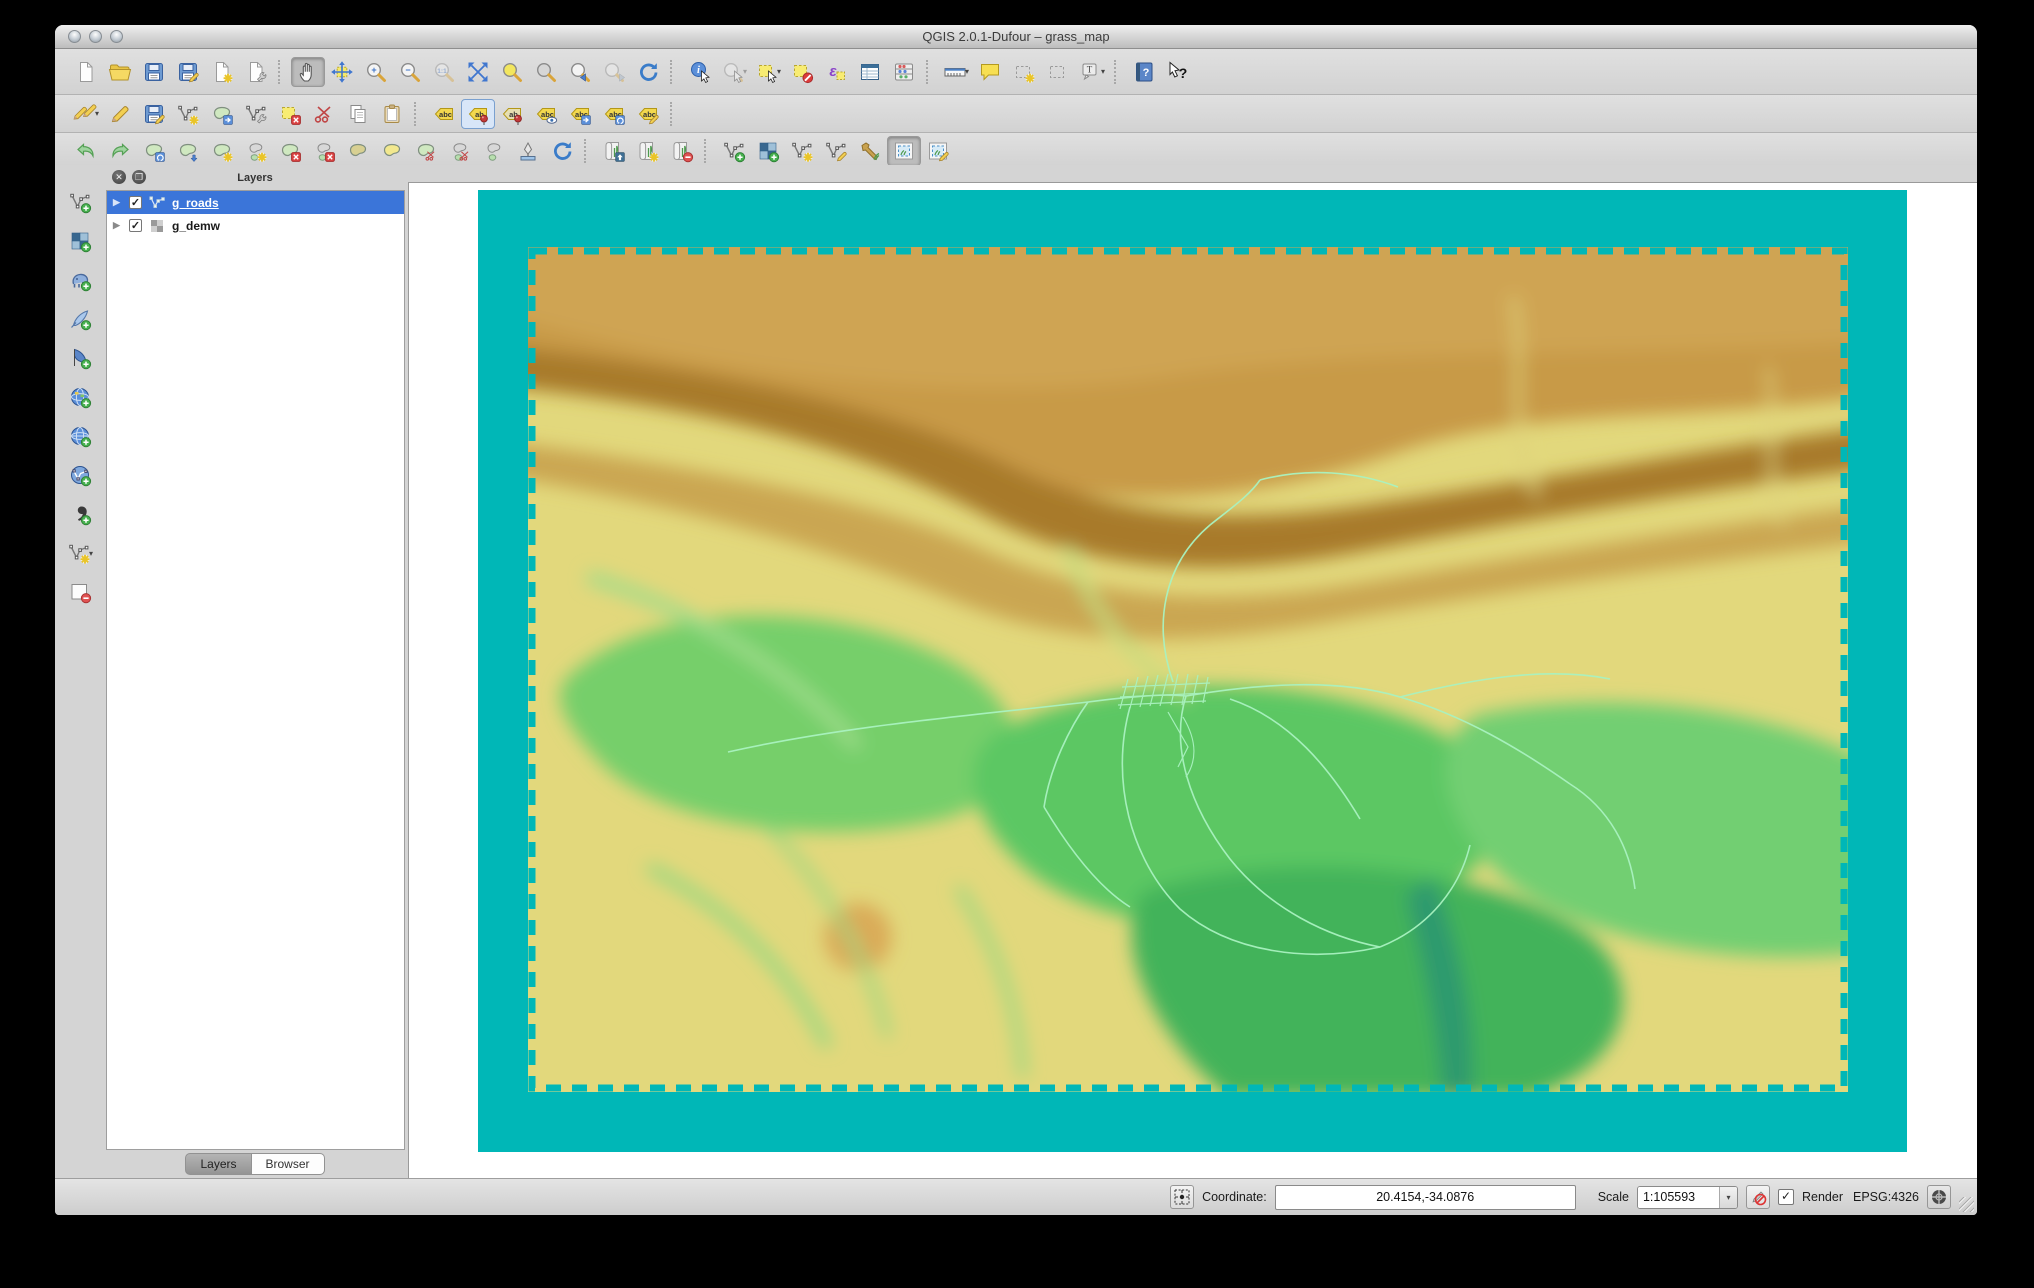  Describe the element at coordinates (255, 225) in the screenshot. I see `layer-item-g_demw: ▶ ✓ g_demw` at that location.